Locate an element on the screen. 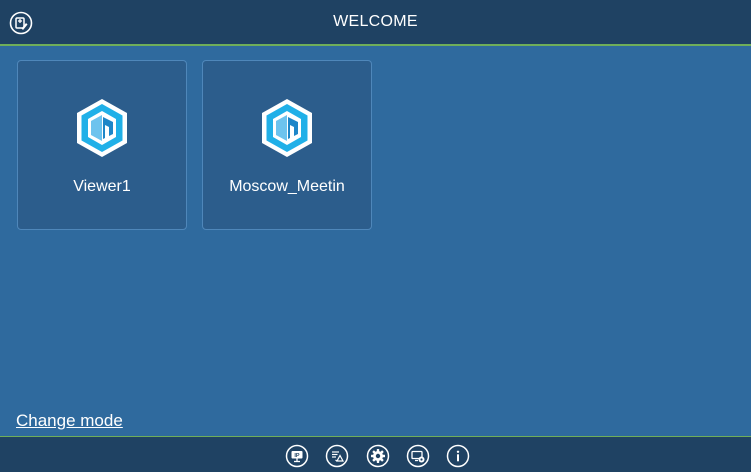 The width and height of the screenshot is (751, 472). room-tile-moscow-meeting: Moscow_Meetin is located at coordinates (287, 145).